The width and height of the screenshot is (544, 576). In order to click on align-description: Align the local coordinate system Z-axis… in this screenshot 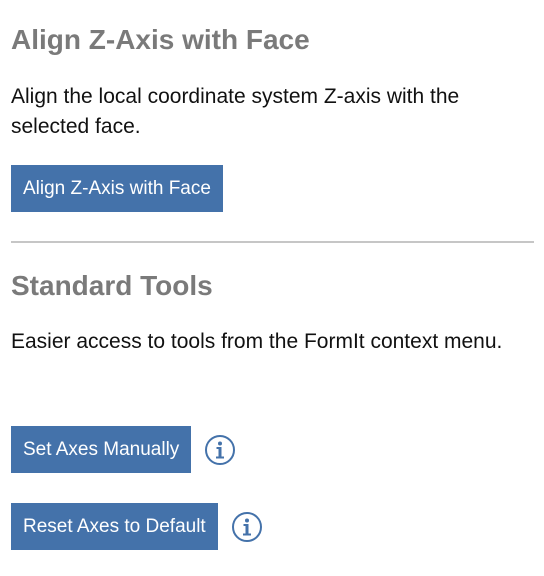, I will do `click(235, 111)`.